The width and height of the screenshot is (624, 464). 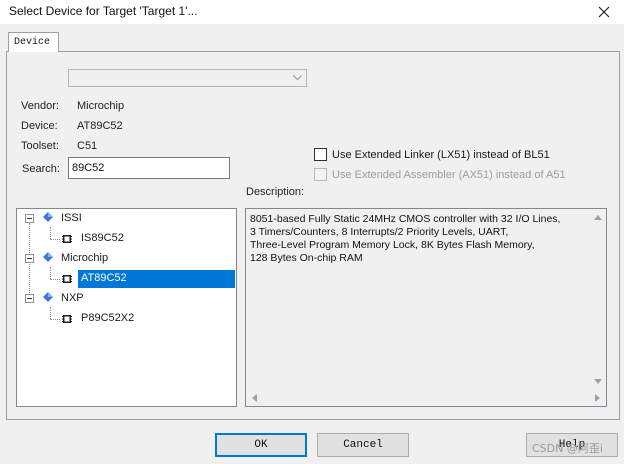 I want to click on tab-device: Device, so click(x=33, y=42).